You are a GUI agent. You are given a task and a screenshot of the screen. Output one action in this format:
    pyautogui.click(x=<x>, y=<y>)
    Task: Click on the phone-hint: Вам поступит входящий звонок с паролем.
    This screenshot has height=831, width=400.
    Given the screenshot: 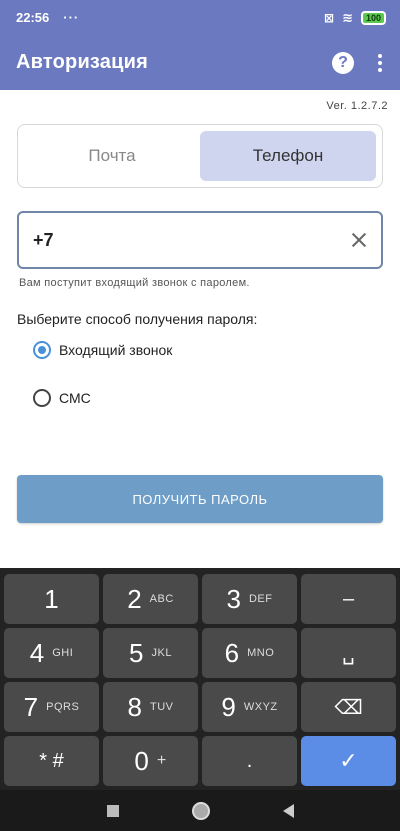 What is the action you would take?
    pyautogui.click(x=134, y=283)
    